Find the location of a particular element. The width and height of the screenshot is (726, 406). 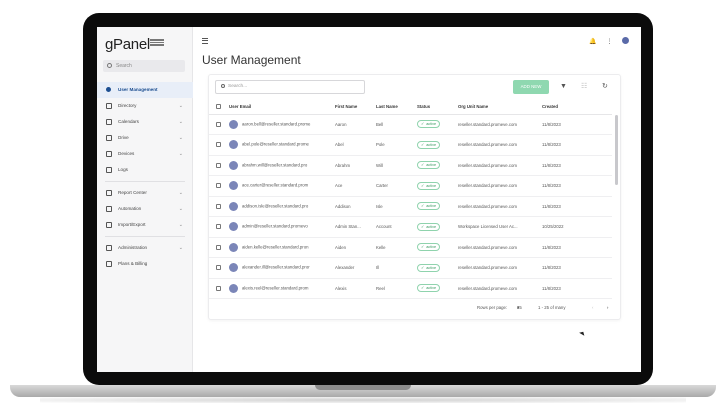

avatar is located at coordinates (625, 40).